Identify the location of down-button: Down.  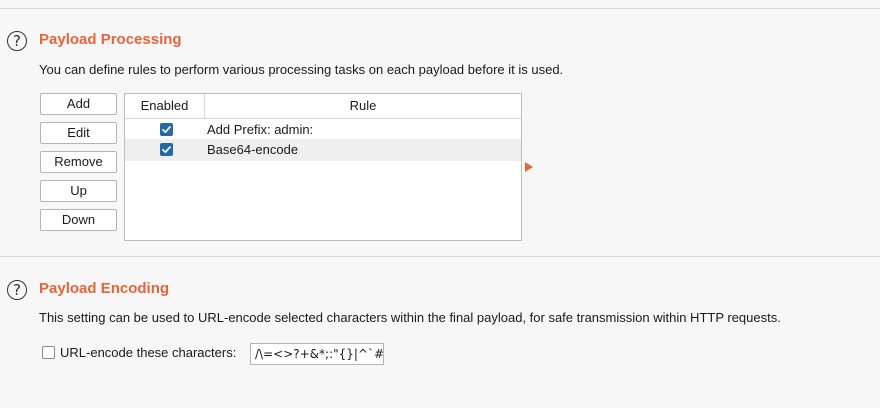
(78, 220).